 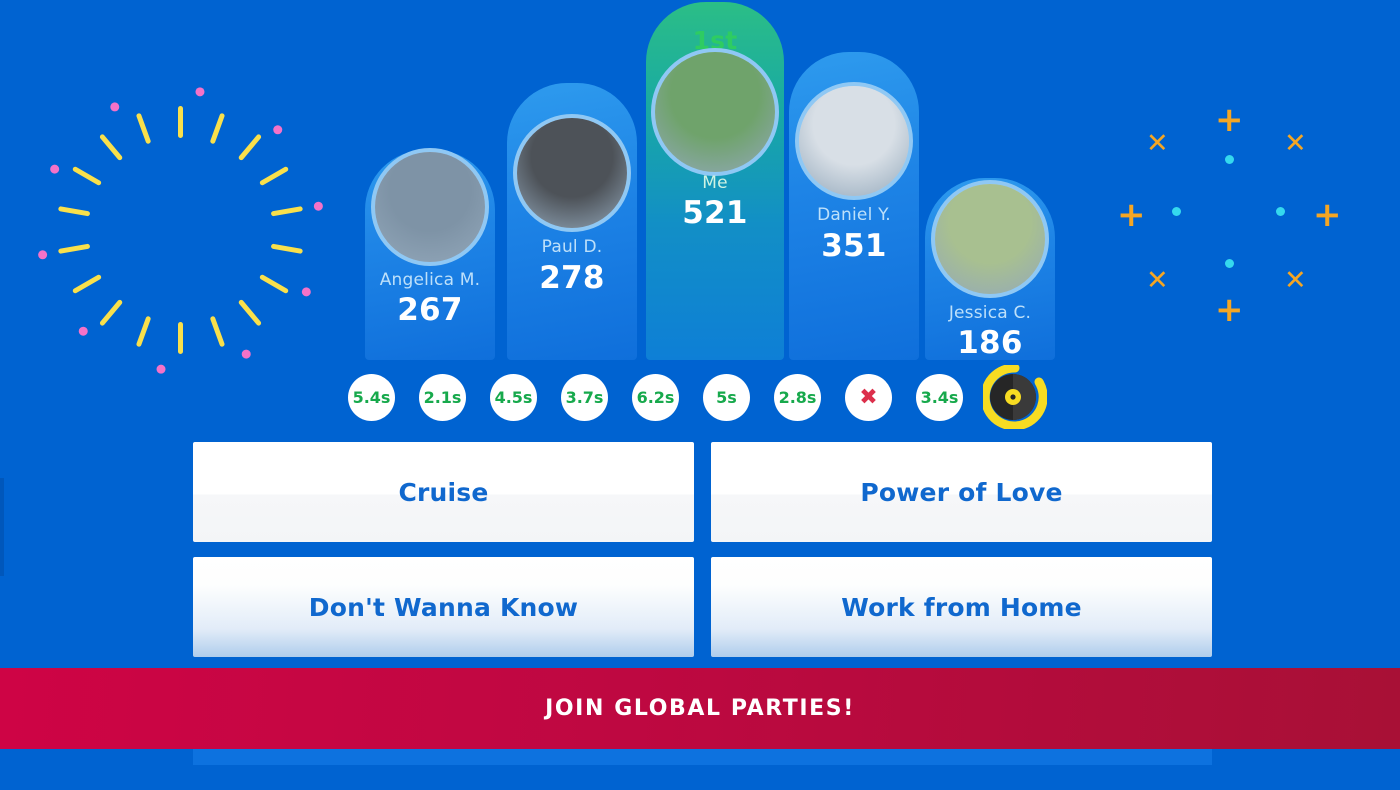 I want to click on avatar-photo-me, so click(x=715, y=112).